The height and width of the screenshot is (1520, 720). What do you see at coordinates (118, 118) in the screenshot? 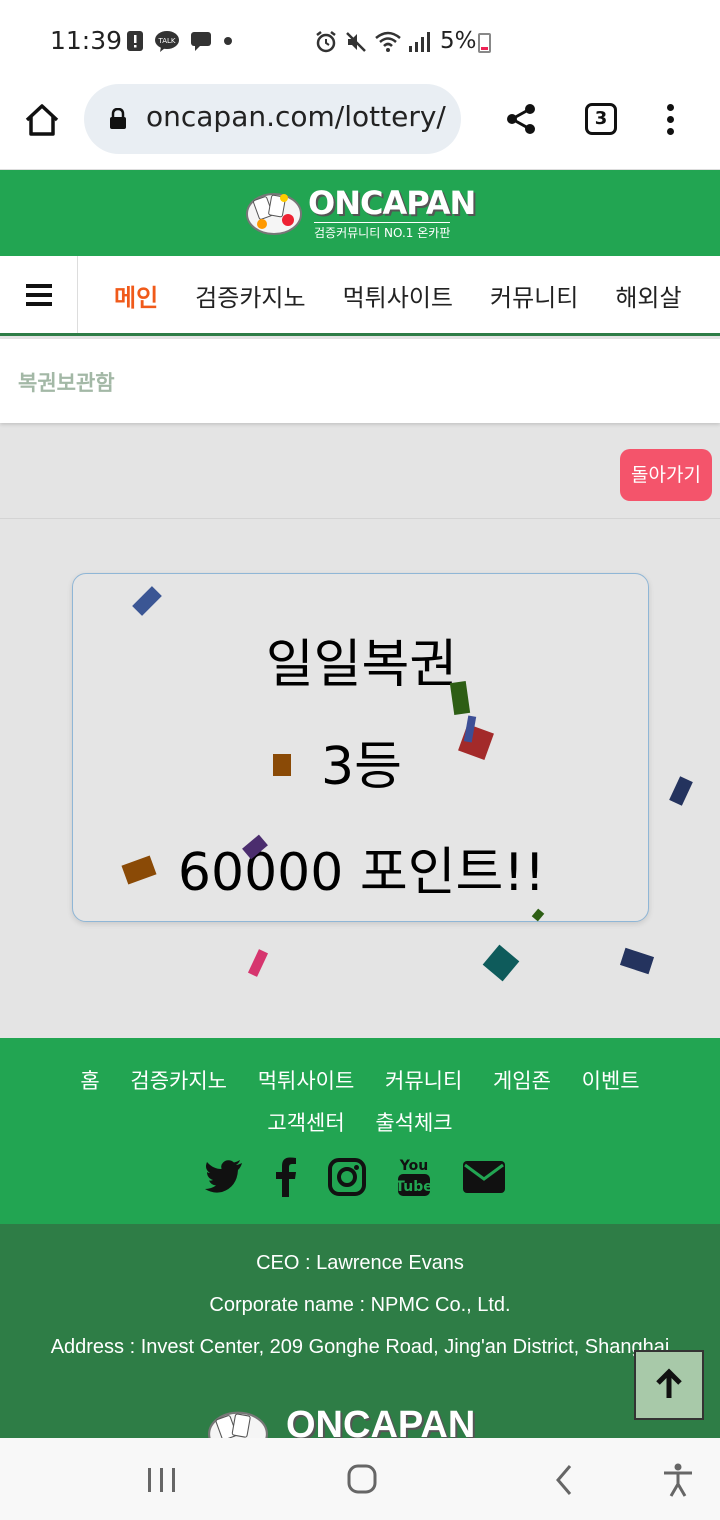
I see `lock-icon` at bounding box center [118, 118].